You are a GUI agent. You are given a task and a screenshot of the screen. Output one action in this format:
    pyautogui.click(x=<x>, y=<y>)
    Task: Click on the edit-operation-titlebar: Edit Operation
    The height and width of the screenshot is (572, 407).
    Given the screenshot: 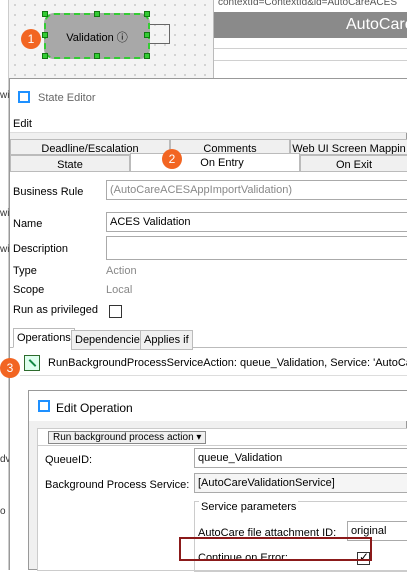 What is the action you would take?
    pyautogui.click(x=218, y=406)
    